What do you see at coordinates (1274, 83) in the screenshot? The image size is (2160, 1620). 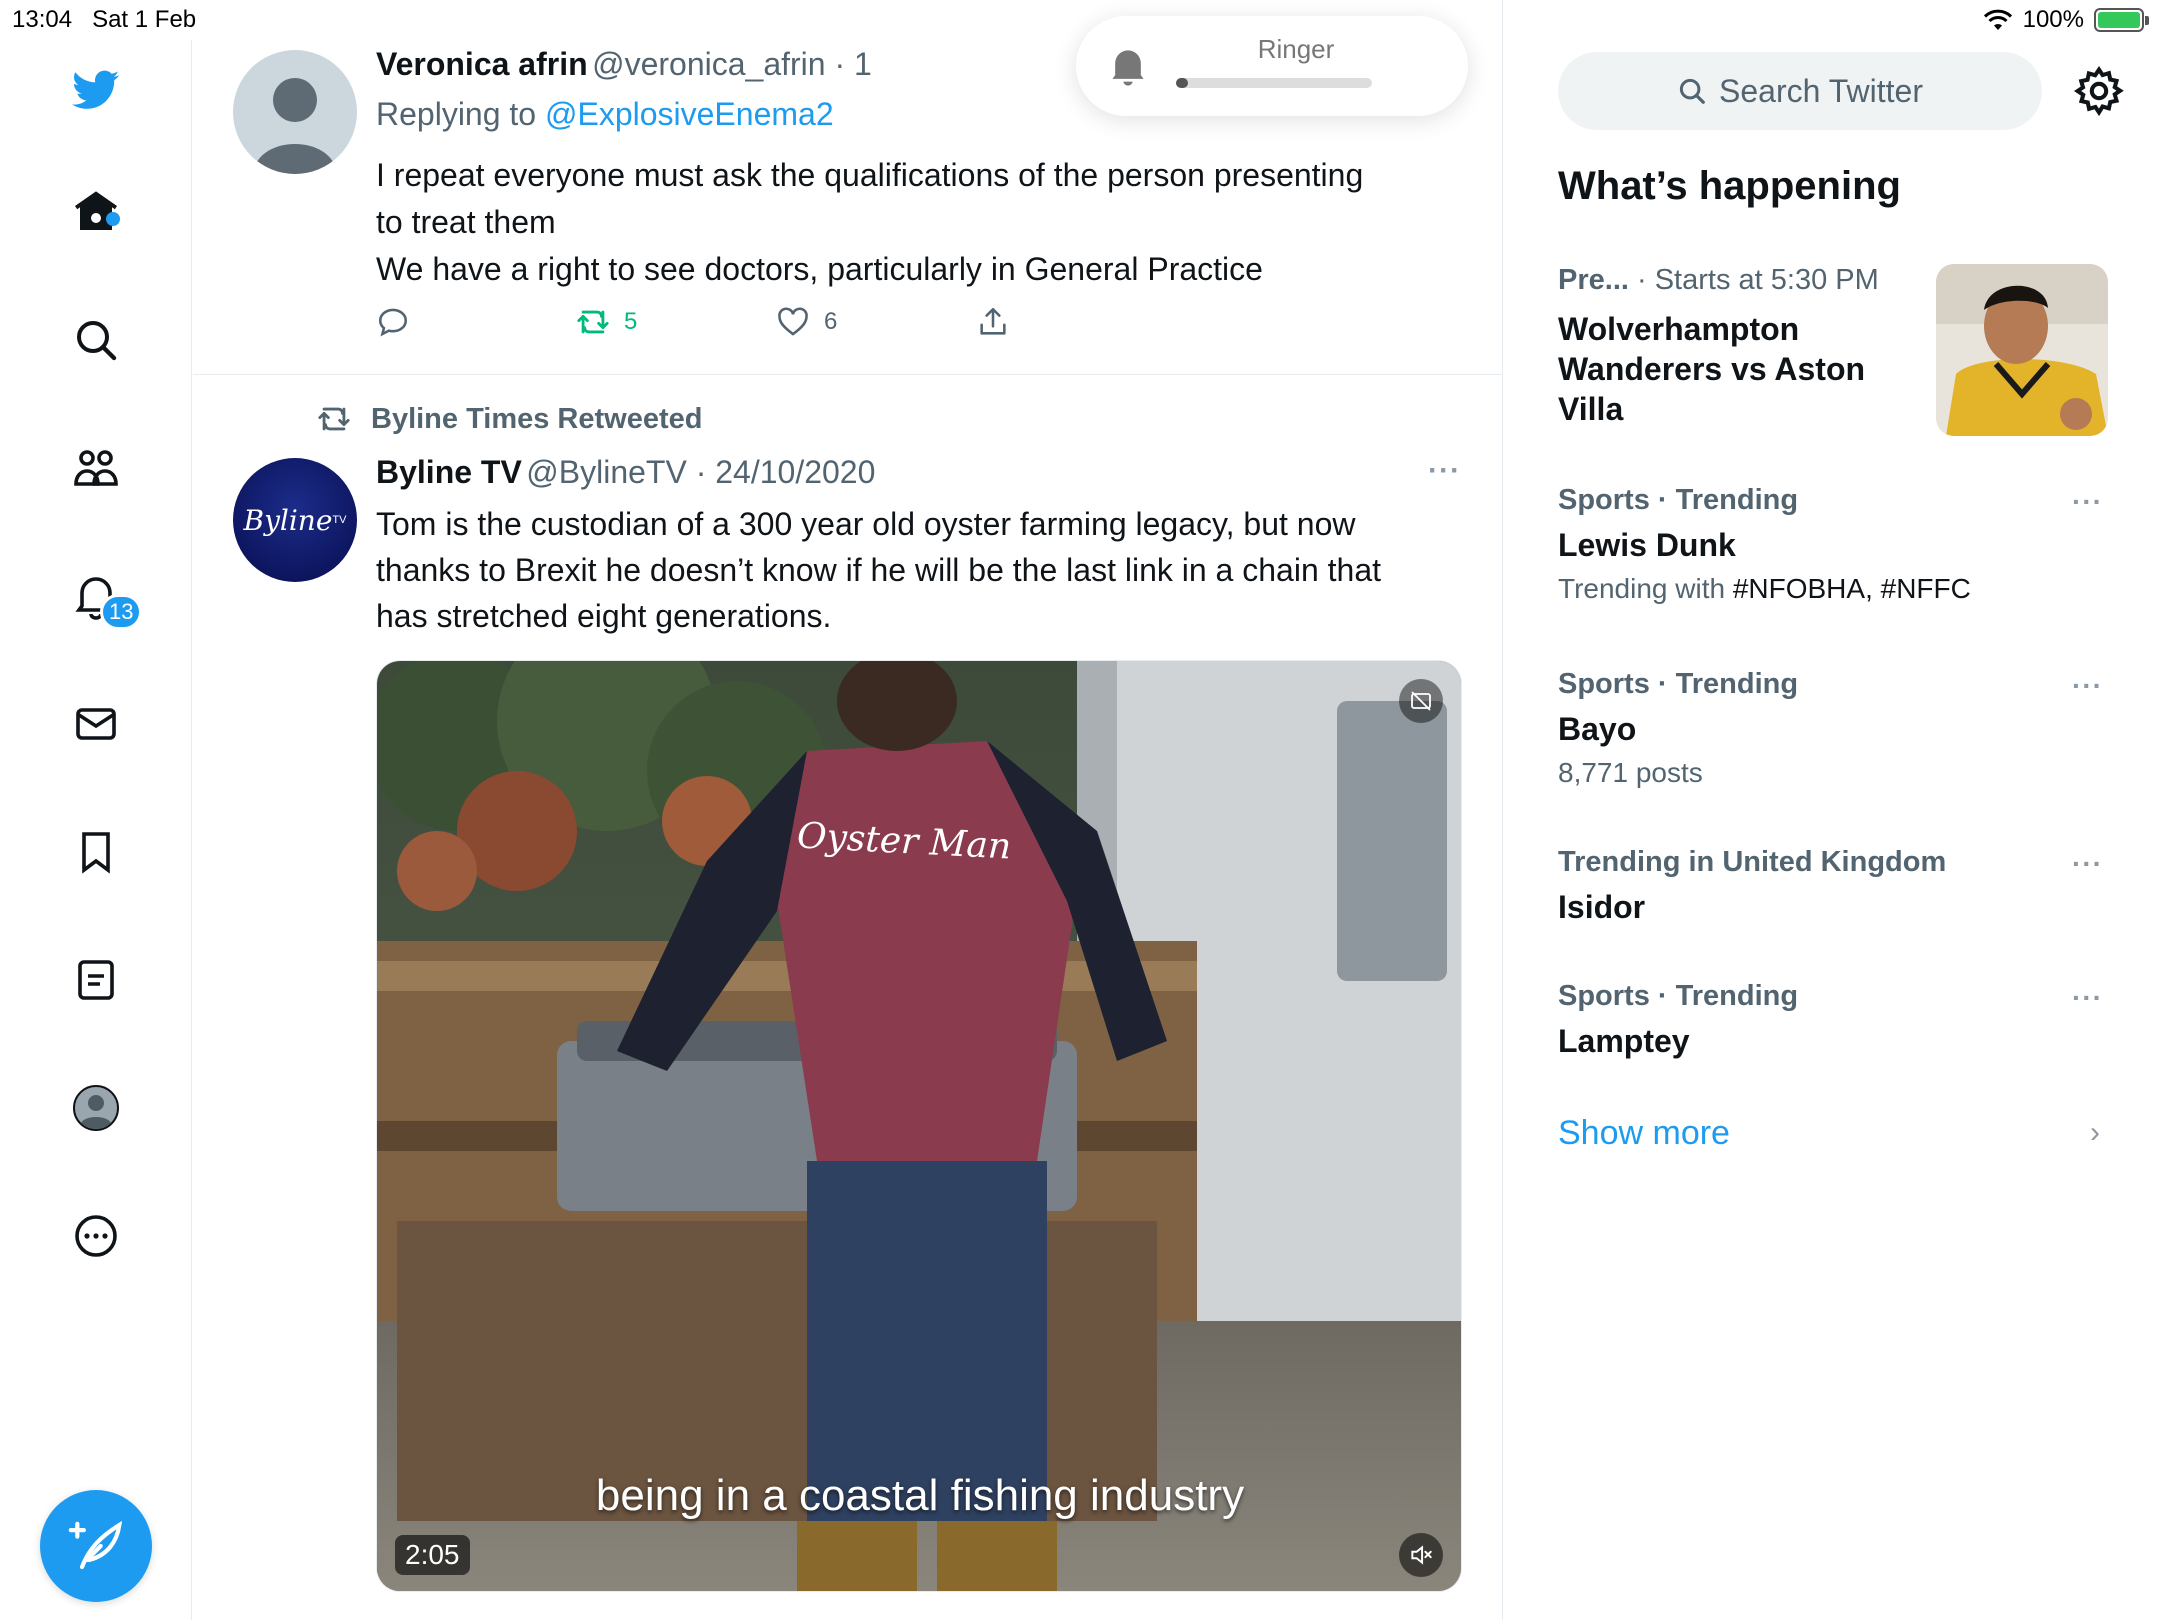 I see `ringer-level-track` at bounding box center [1274, 83].